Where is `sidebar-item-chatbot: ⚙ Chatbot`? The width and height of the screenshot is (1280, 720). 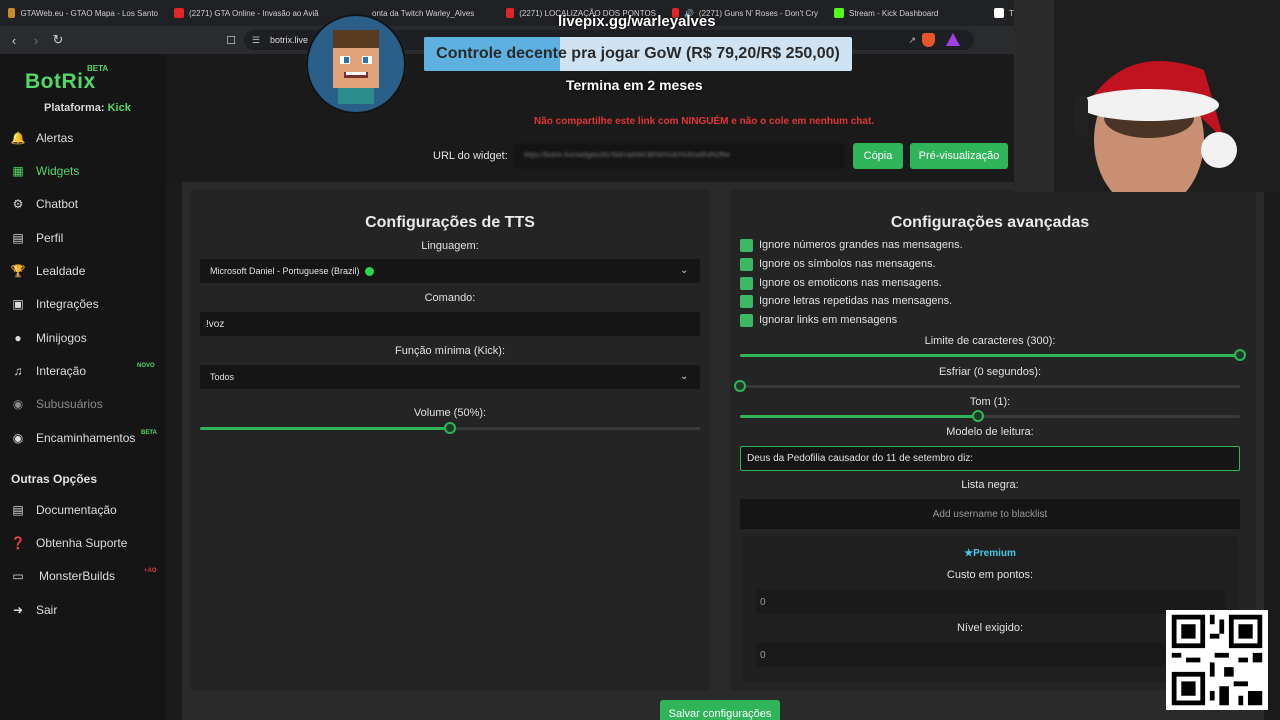
sidebar-item-chatbot: ⚙ Chatbot is located at coordinates (44, 204).